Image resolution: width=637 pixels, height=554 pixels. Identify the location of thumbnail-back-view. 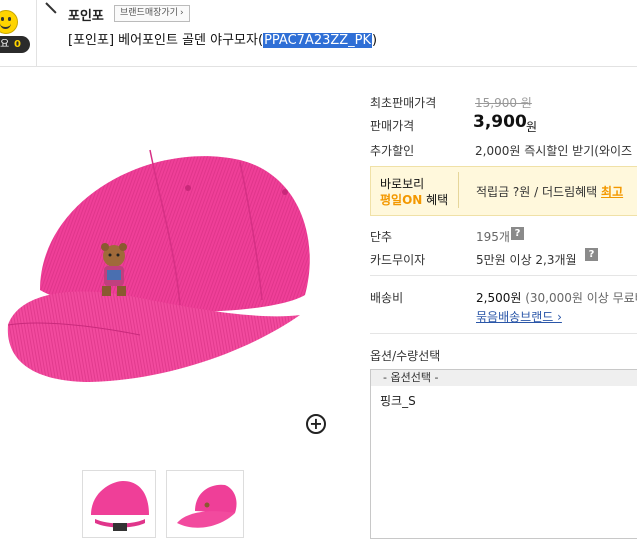
(119, 504).